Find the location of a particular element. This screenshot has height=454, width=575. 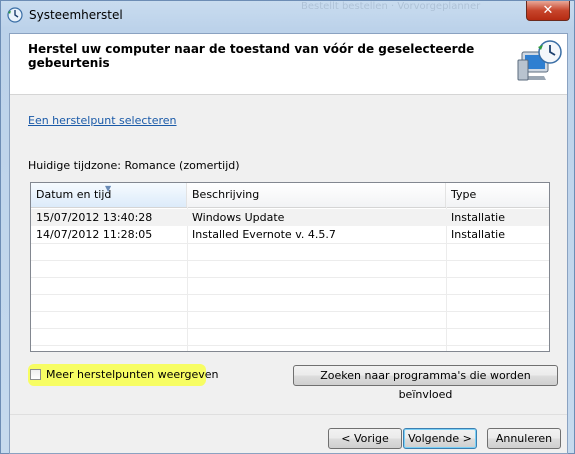

column-header-type-label: Type is located at coordinates (464, 194).